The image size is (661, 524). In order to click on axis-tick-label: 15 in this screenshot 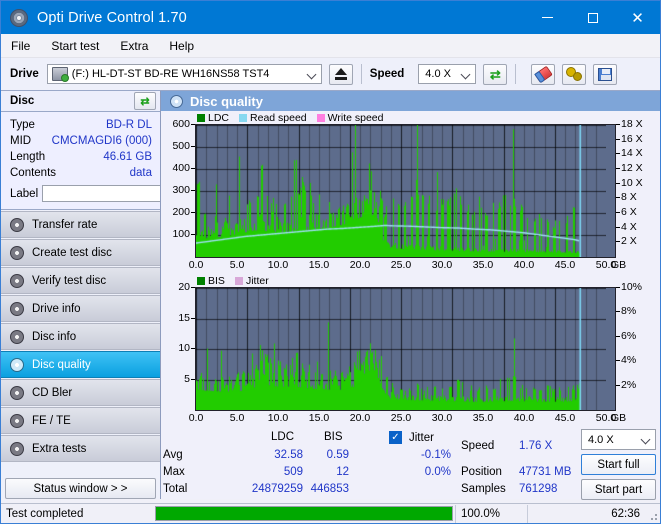, I will do `click(184, 317)`.